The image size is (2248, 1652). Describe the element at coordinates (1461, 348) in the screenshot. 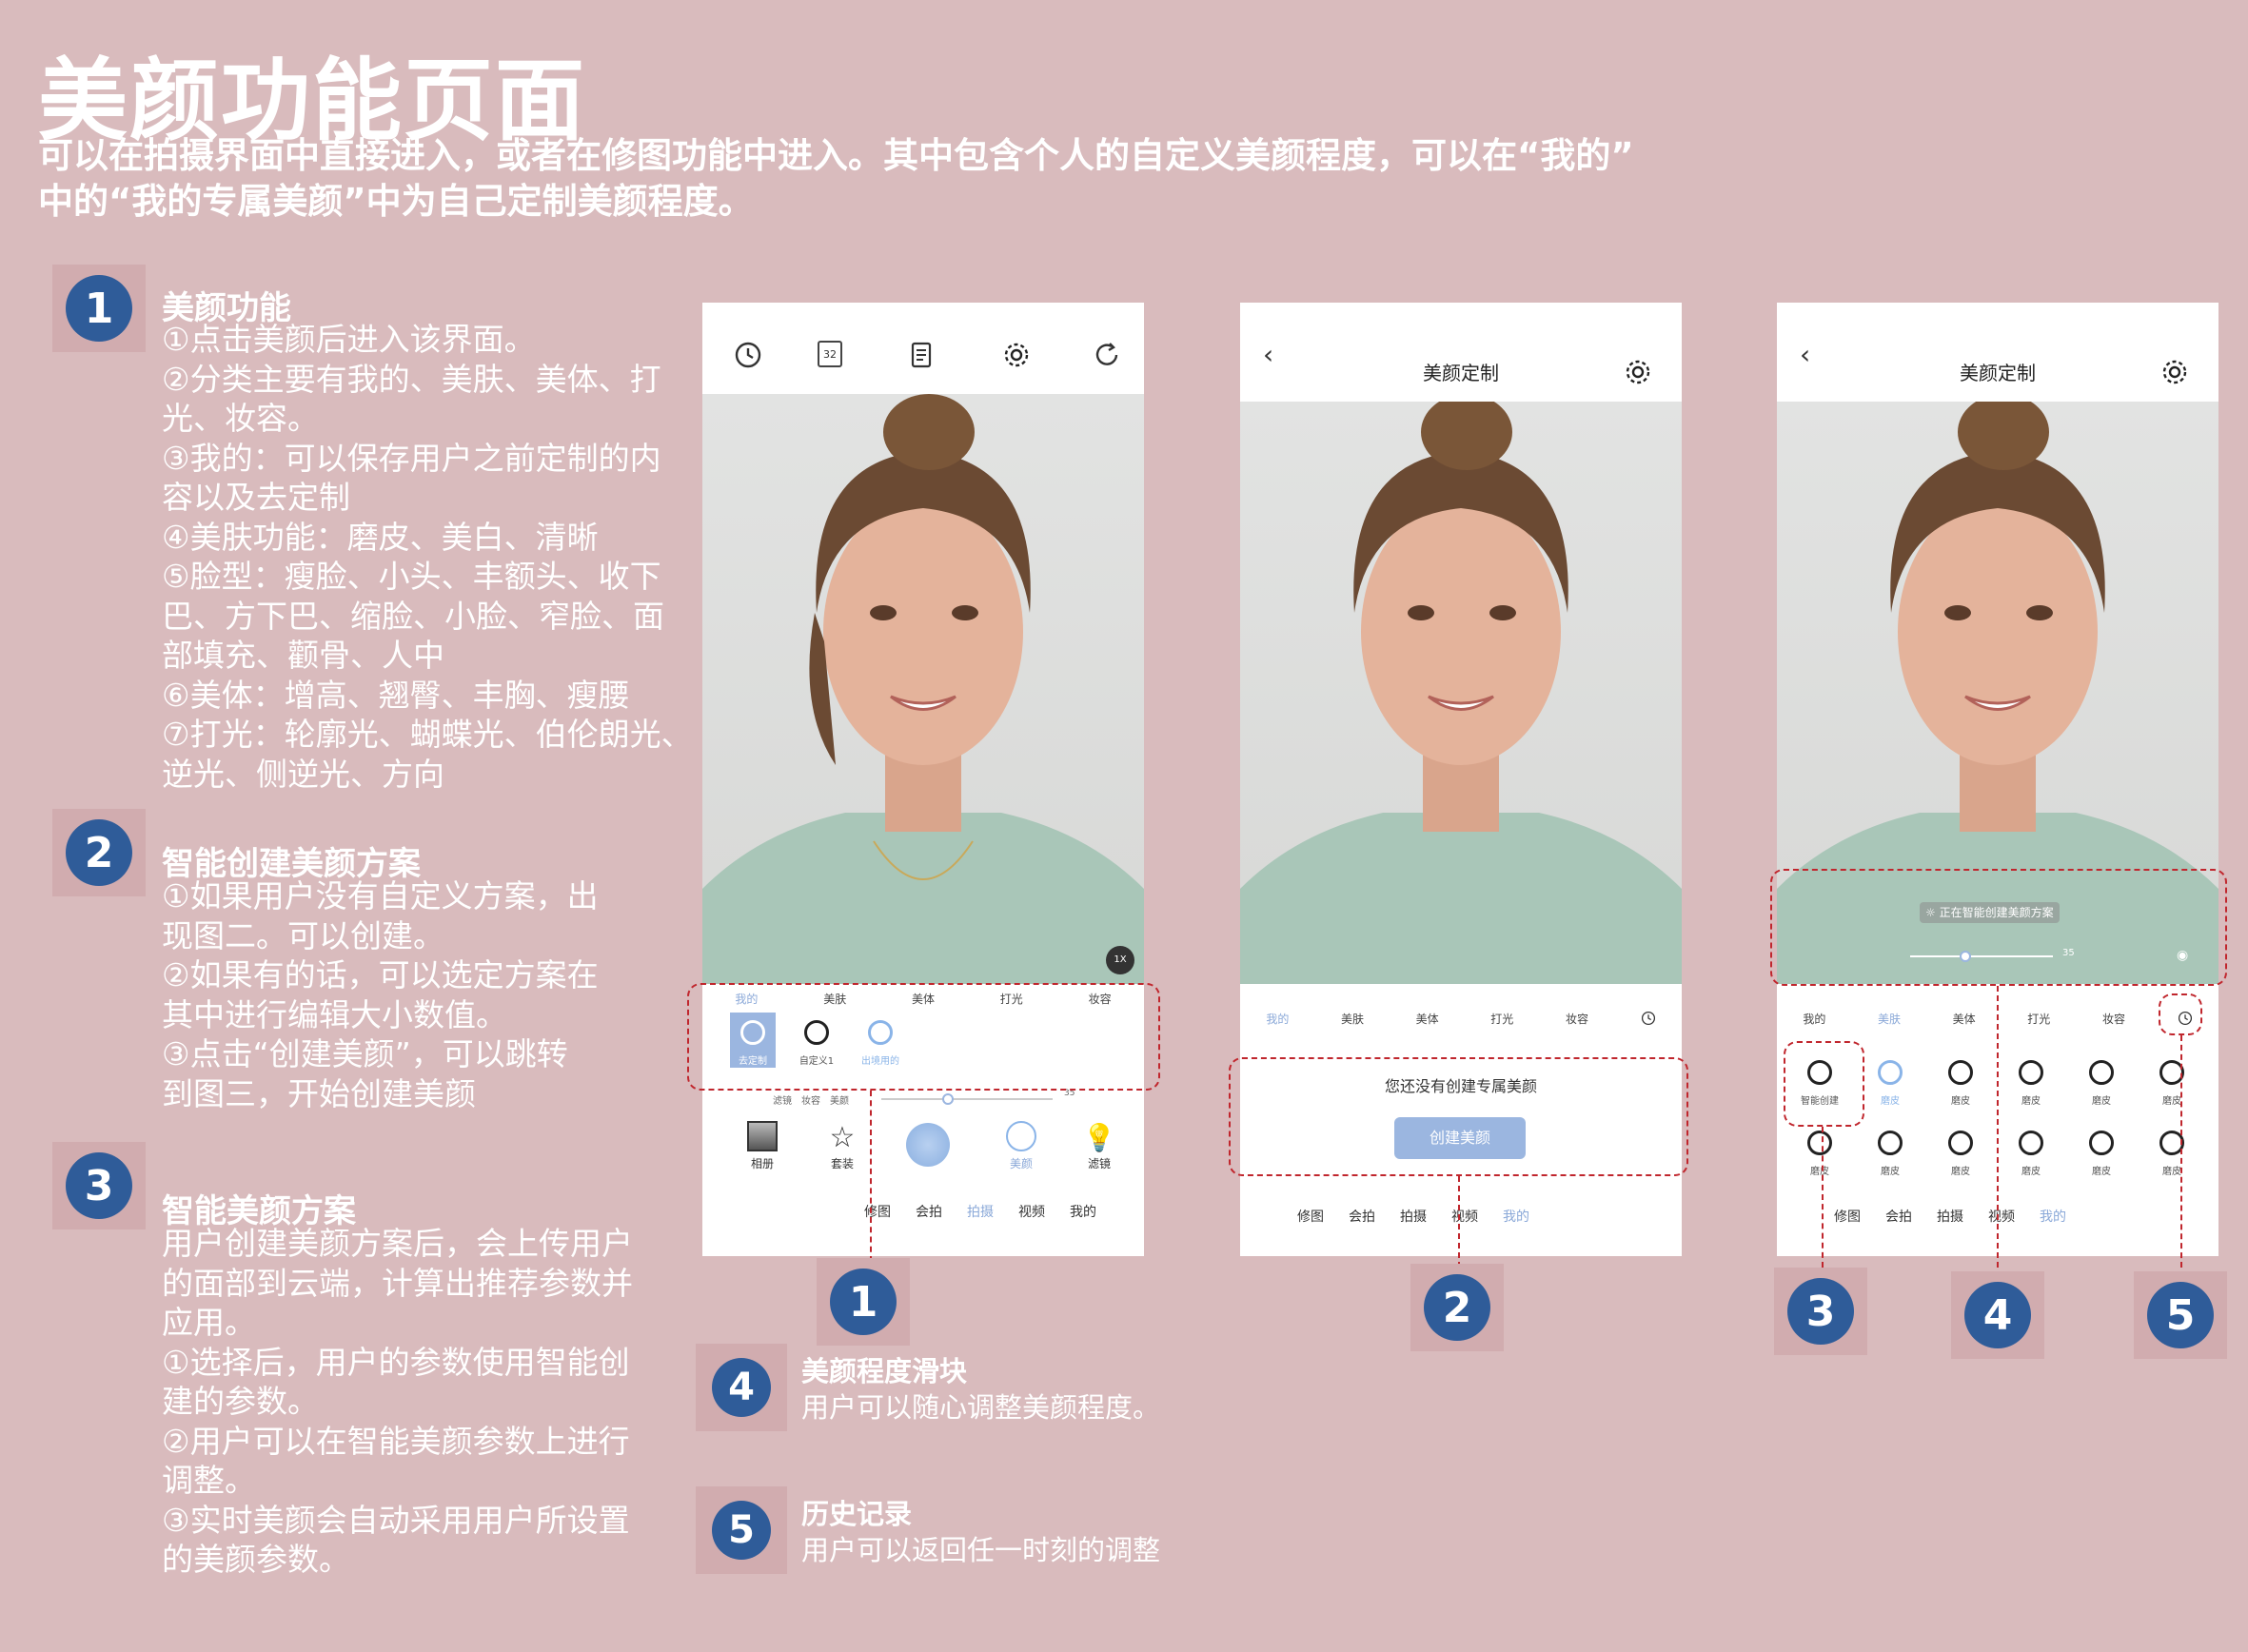

I see `nav-header: ‹ 美颜定制` at that location.